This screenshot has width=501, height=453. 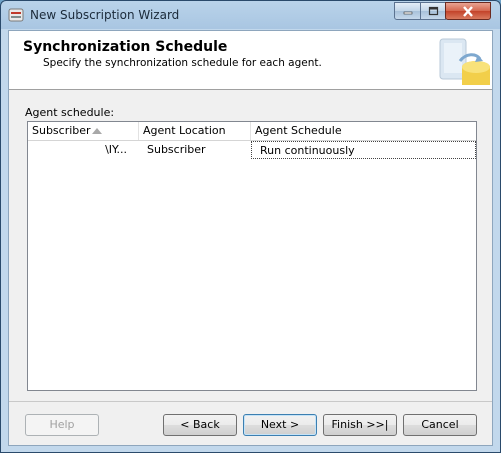 What do you see at coordinates (360, 425) in the screenshot?
I see `finish-button: Finish >>|` at bounding box center [360, 425].